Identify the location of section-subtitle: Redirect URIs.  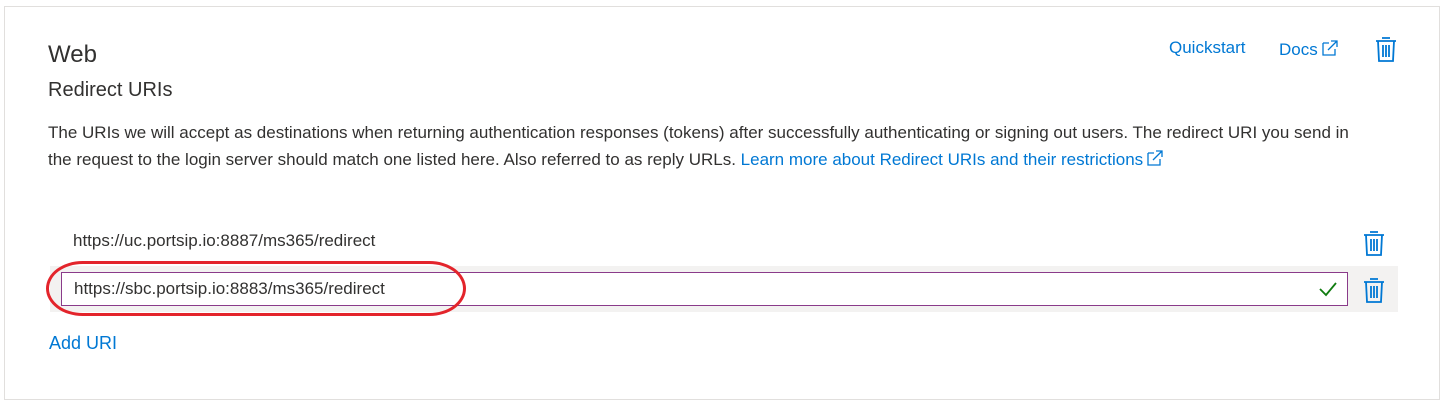
(110, 90).